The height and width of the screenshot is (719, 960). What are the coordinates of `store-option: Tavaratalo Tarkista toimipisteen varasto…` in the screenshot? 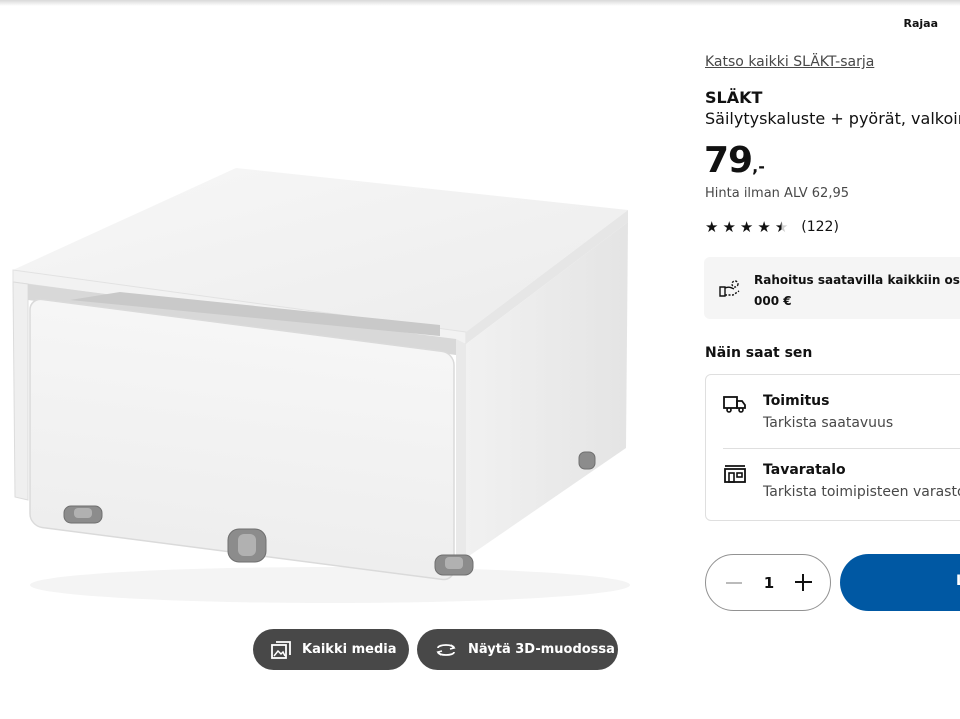 It's located at (833, 485).